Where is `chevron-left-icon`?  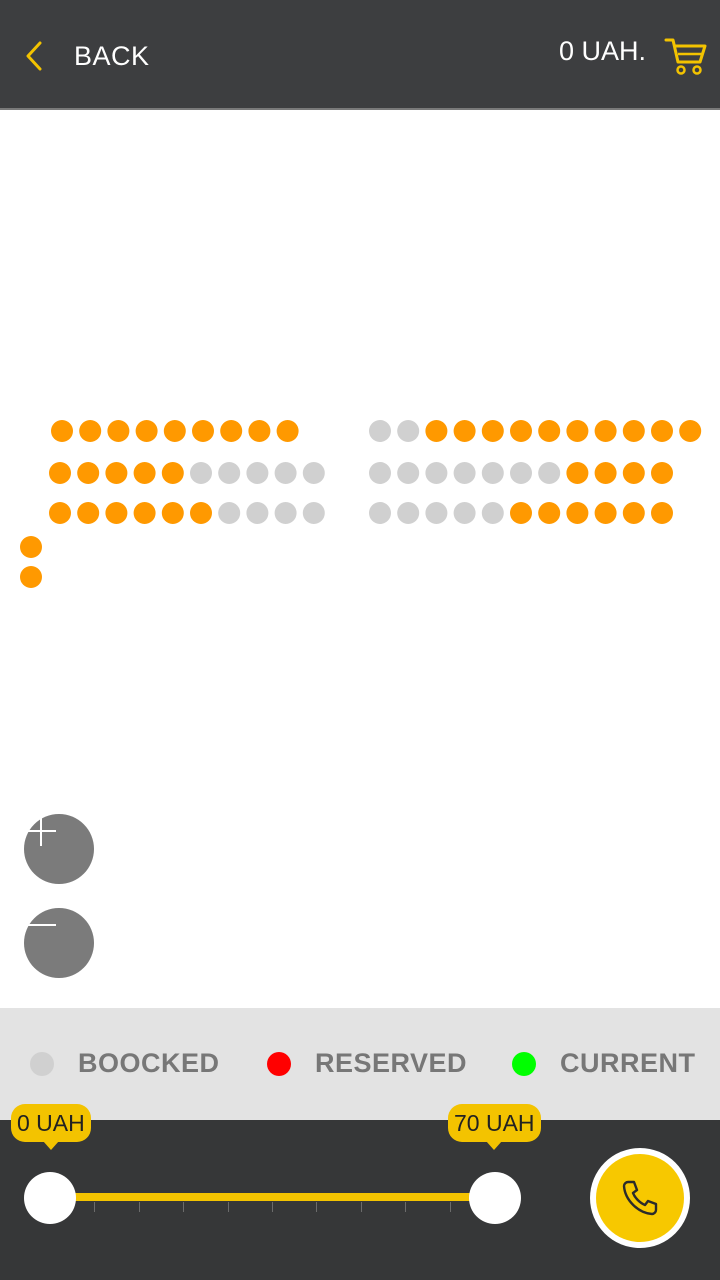
chevron-left-icon is located at coordinates (34, 56).